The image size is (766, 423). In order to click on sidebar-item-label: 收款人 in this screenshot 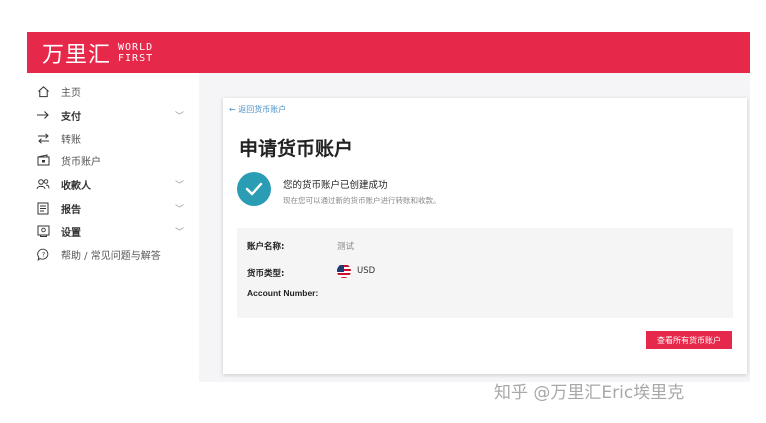, I will do `click(76, 186)`.